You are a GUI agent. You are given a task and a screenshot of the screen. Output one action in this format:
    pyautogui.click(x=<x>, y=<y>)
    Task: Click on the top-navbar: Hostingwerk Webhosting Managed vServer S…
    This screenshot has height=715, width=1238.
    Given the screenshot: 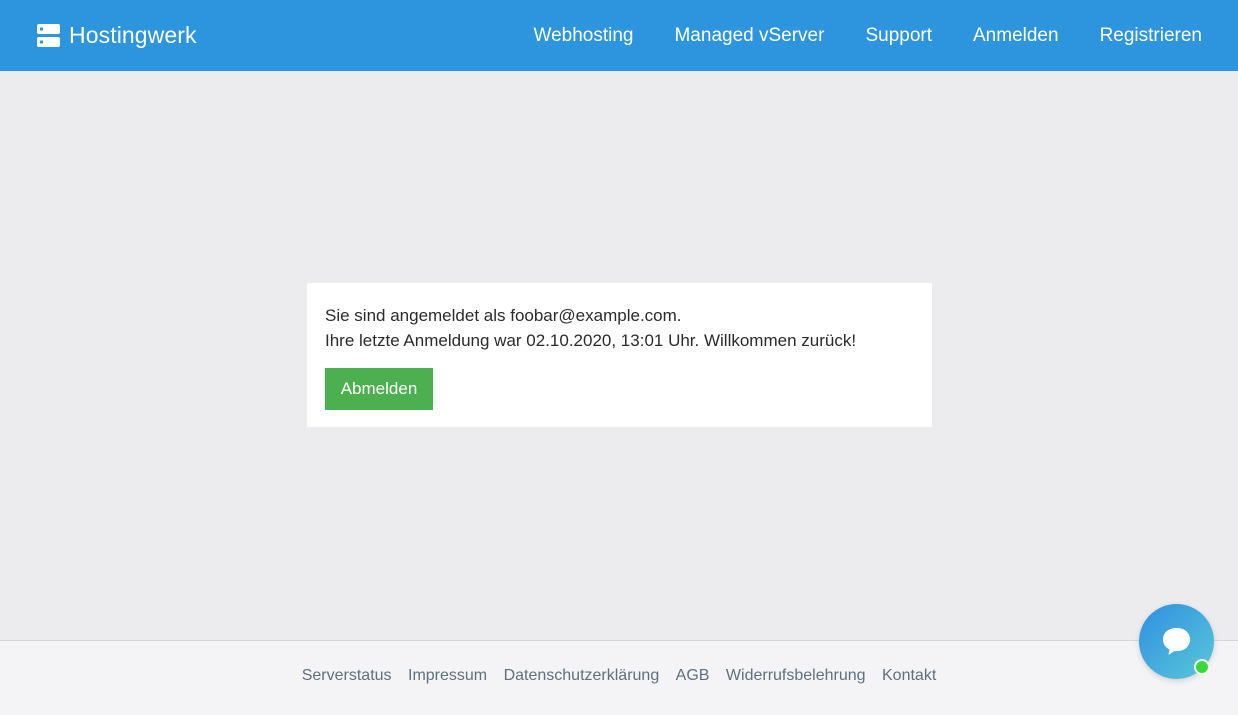 What is the action you would take?
    pyautogui.click(x=619, y=35)
    